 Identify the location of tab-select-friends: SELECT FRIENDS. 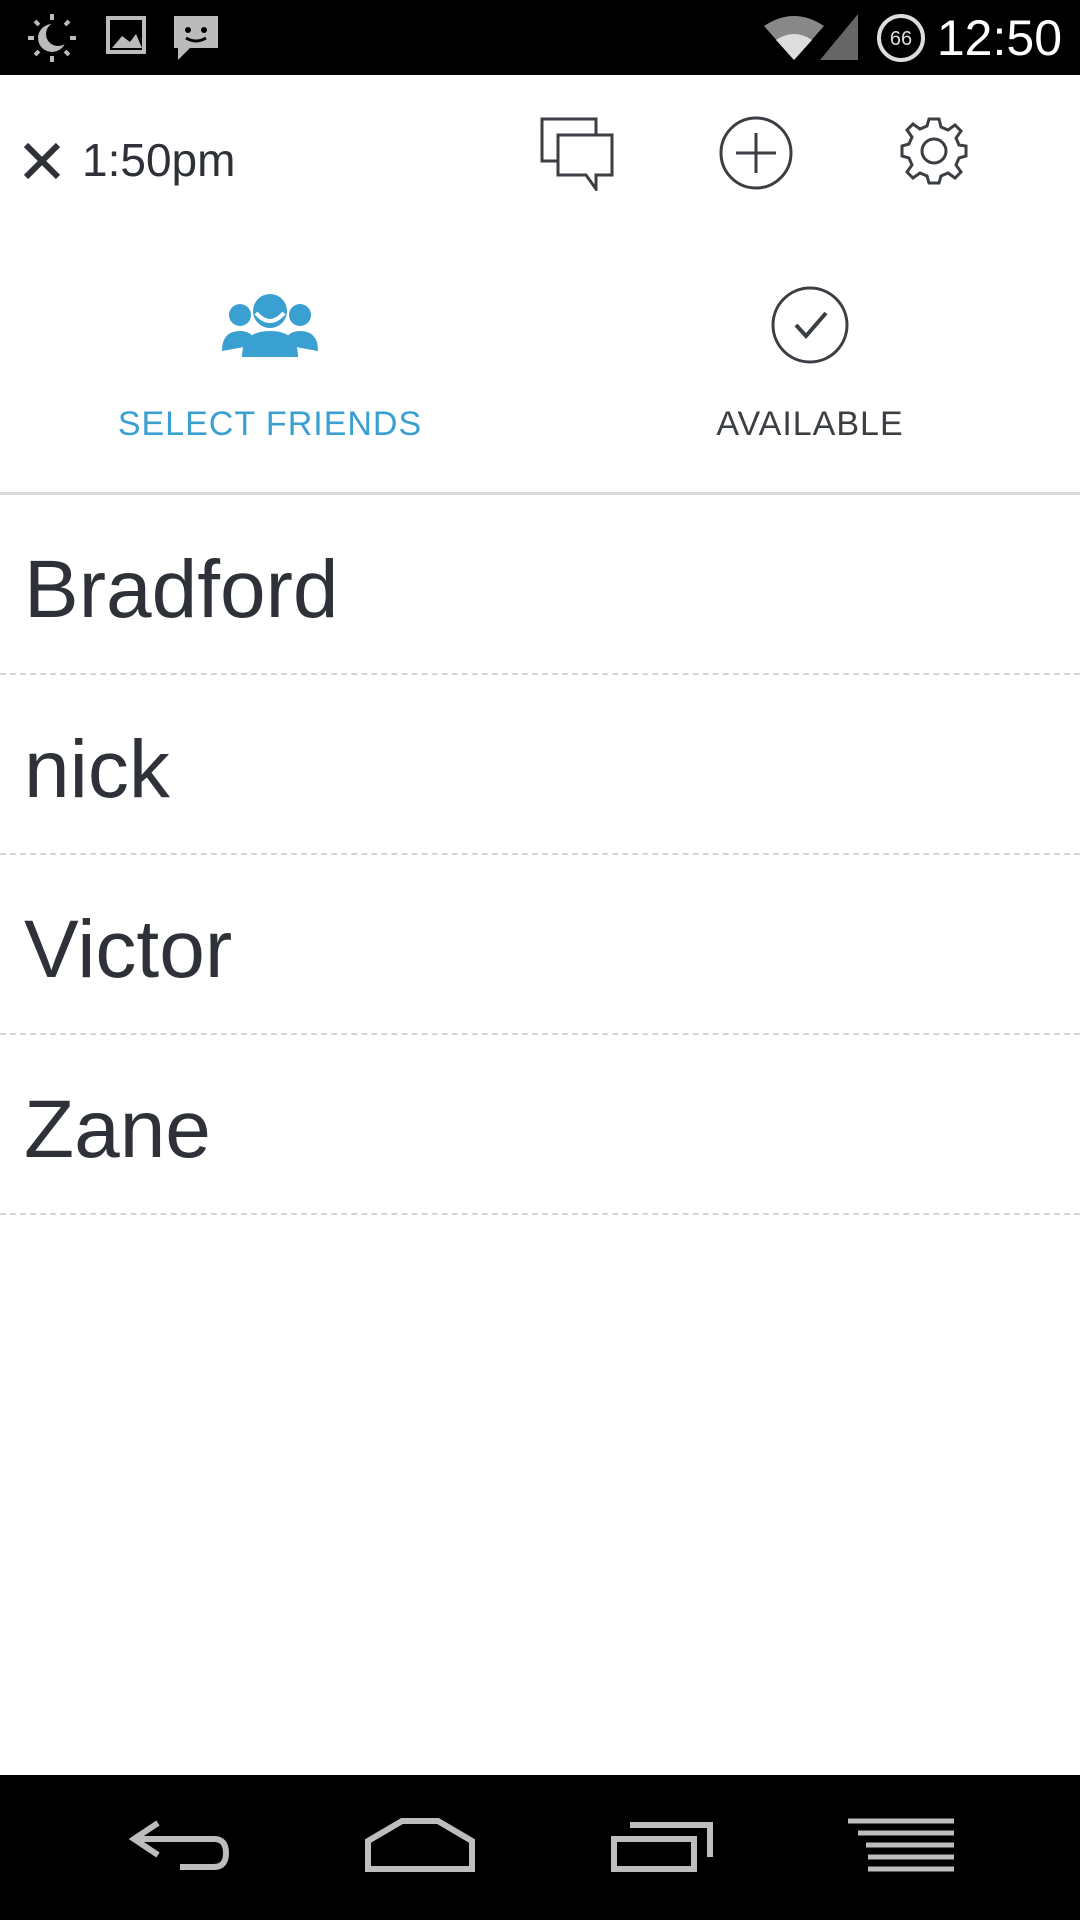
(270, 374).